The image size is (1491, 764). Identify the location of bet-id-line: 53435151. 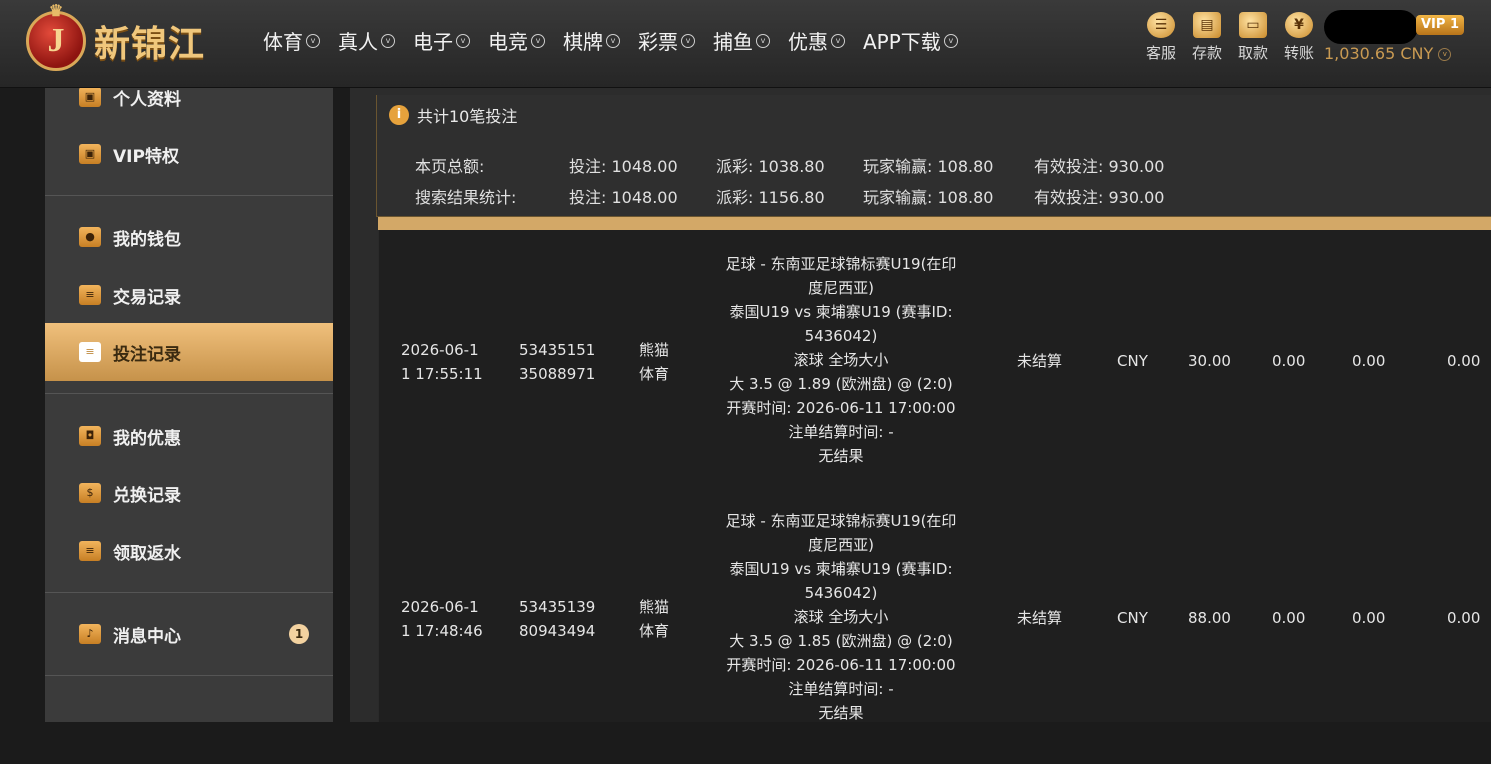
(557, 350).